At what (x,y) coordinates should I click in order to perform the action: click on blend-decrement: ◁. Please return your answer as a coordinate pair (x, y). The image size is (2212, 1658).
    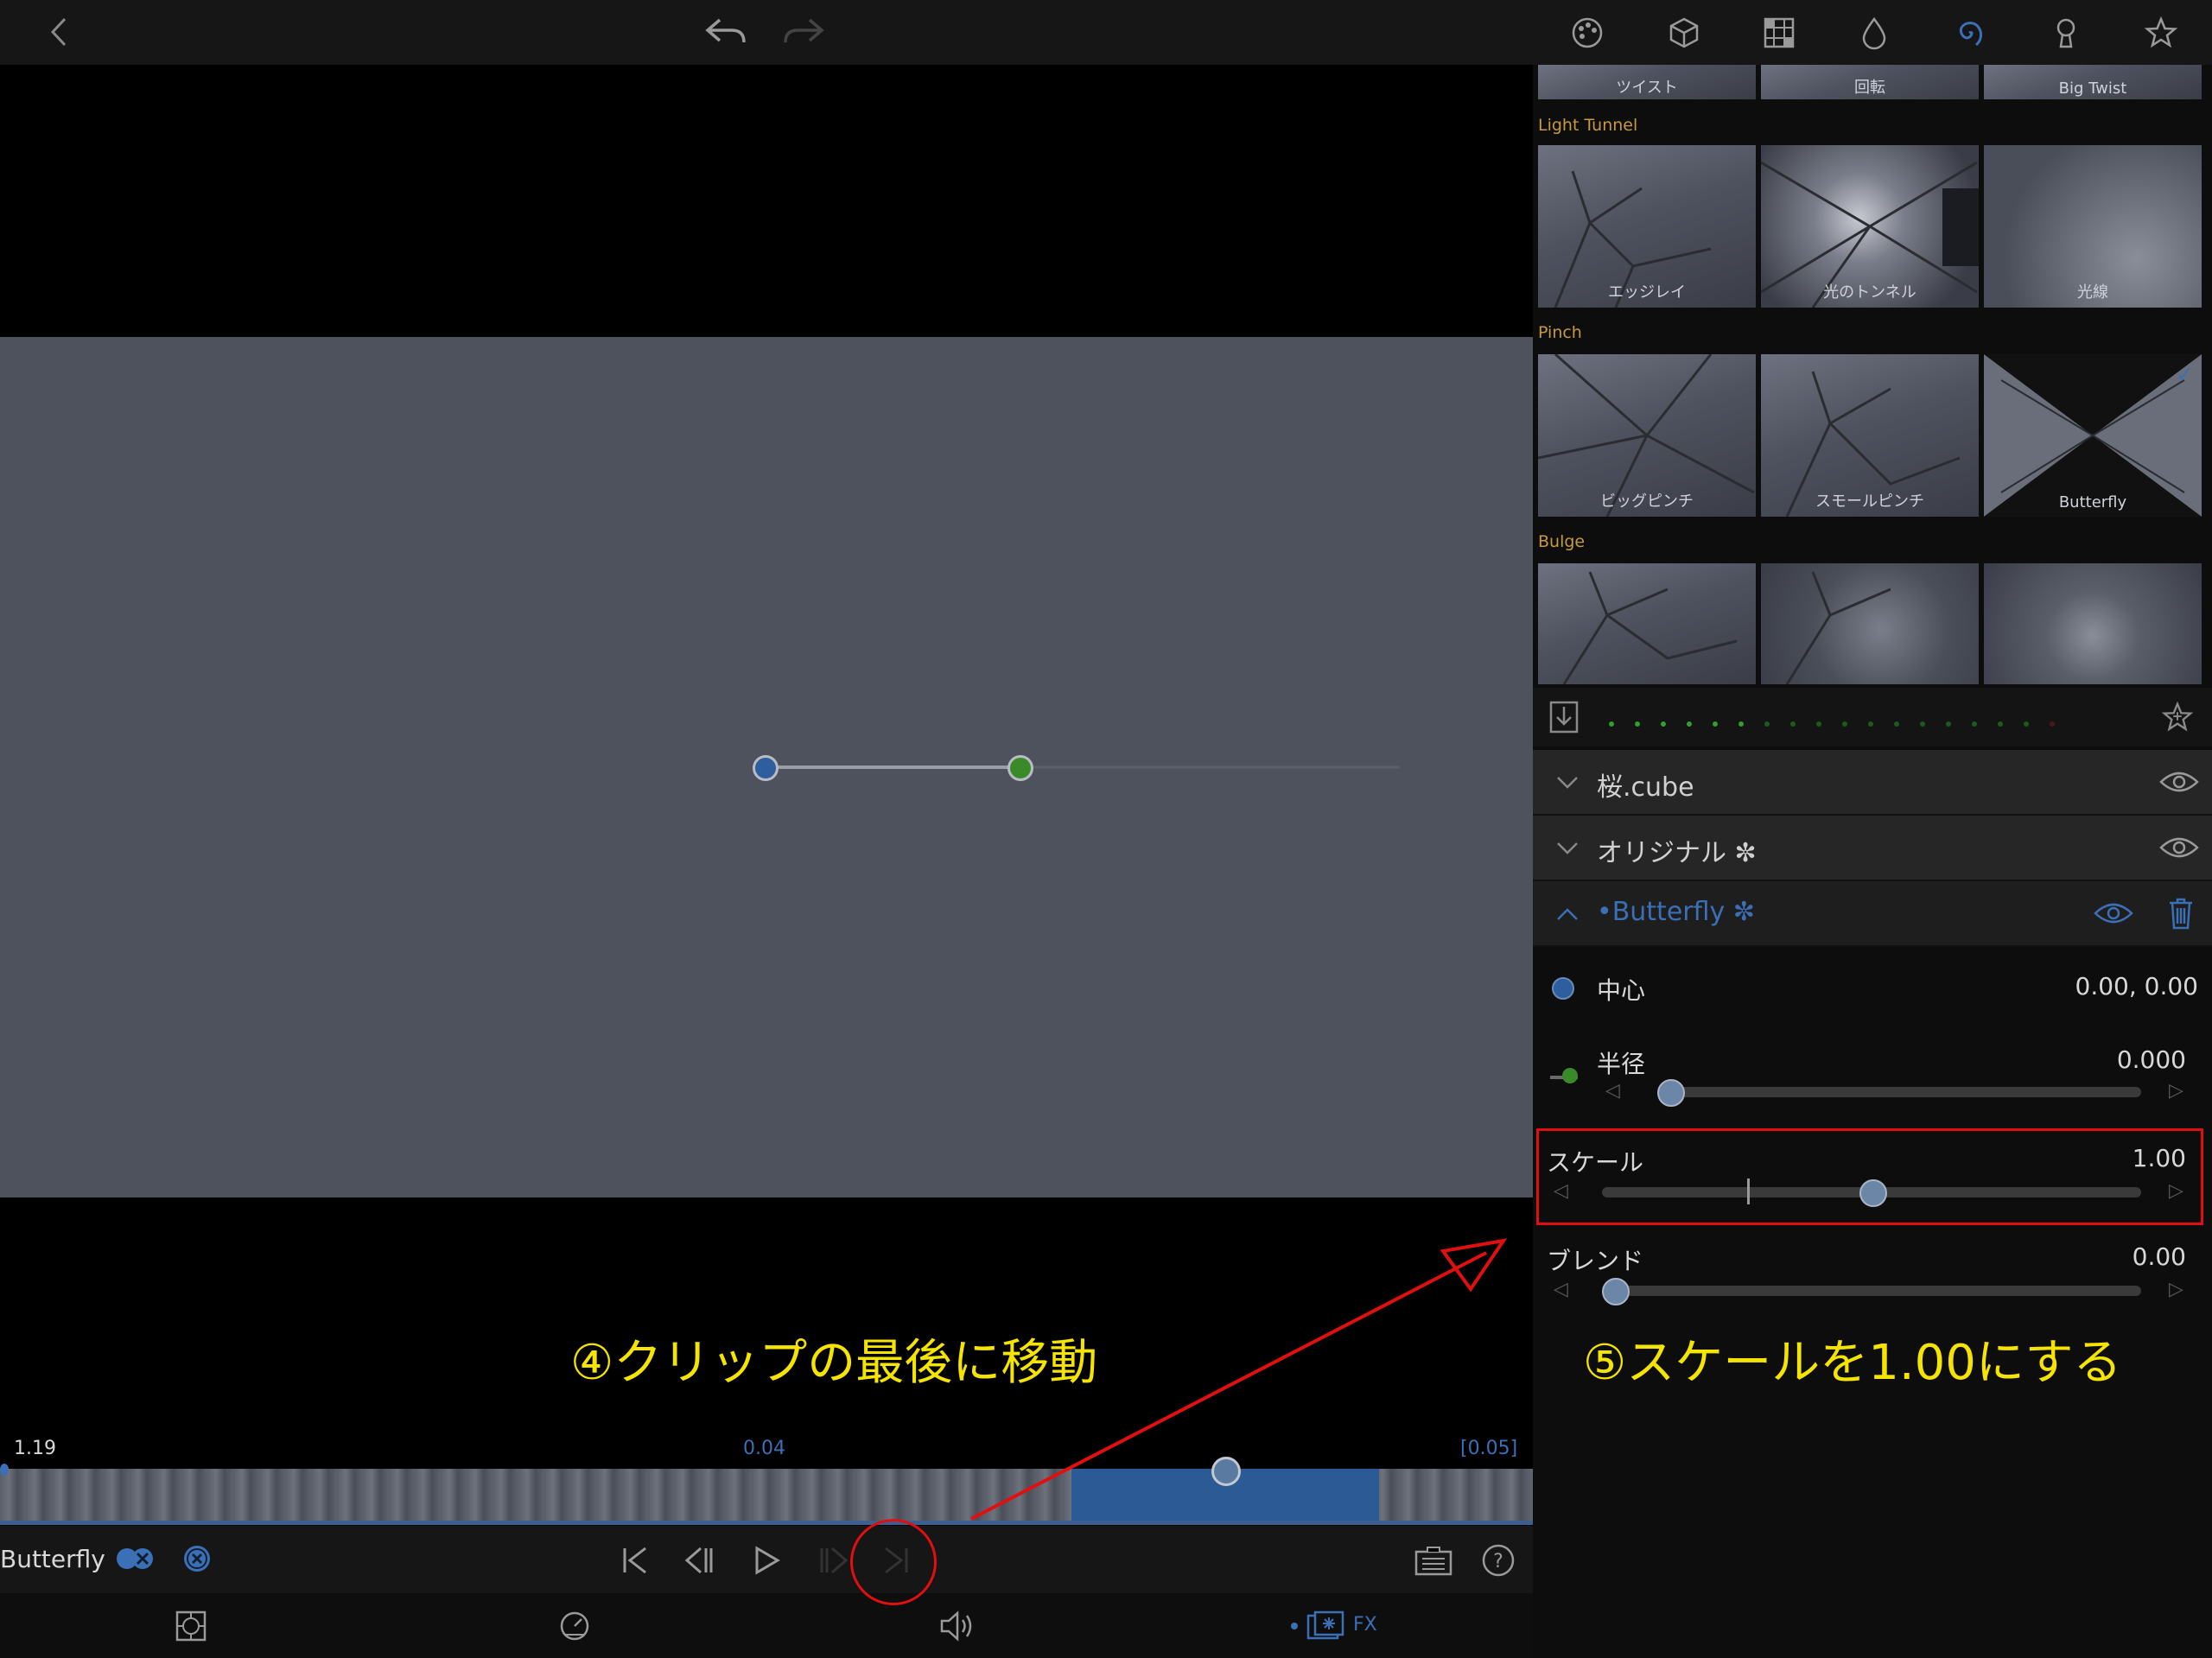
    Looking at the image, I should click on (1561, 1289).